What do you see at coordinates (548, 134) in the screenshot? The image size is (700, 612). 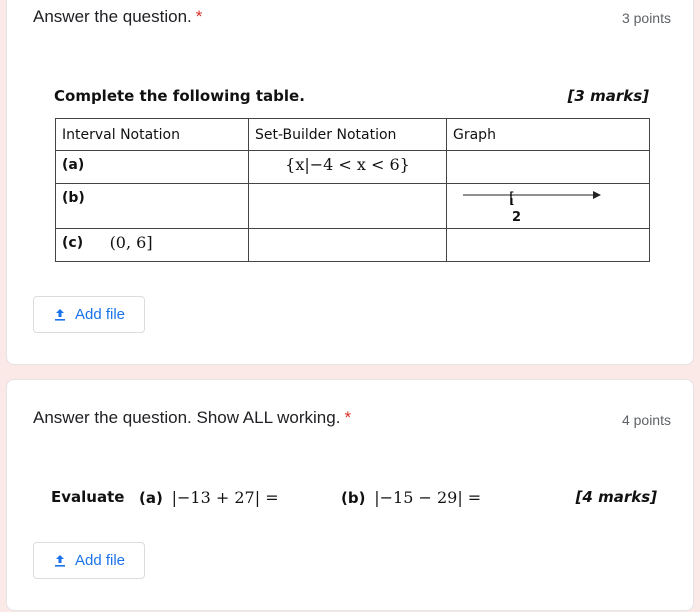 I see `header-graph: Graph` at bounding box center [548, 134].